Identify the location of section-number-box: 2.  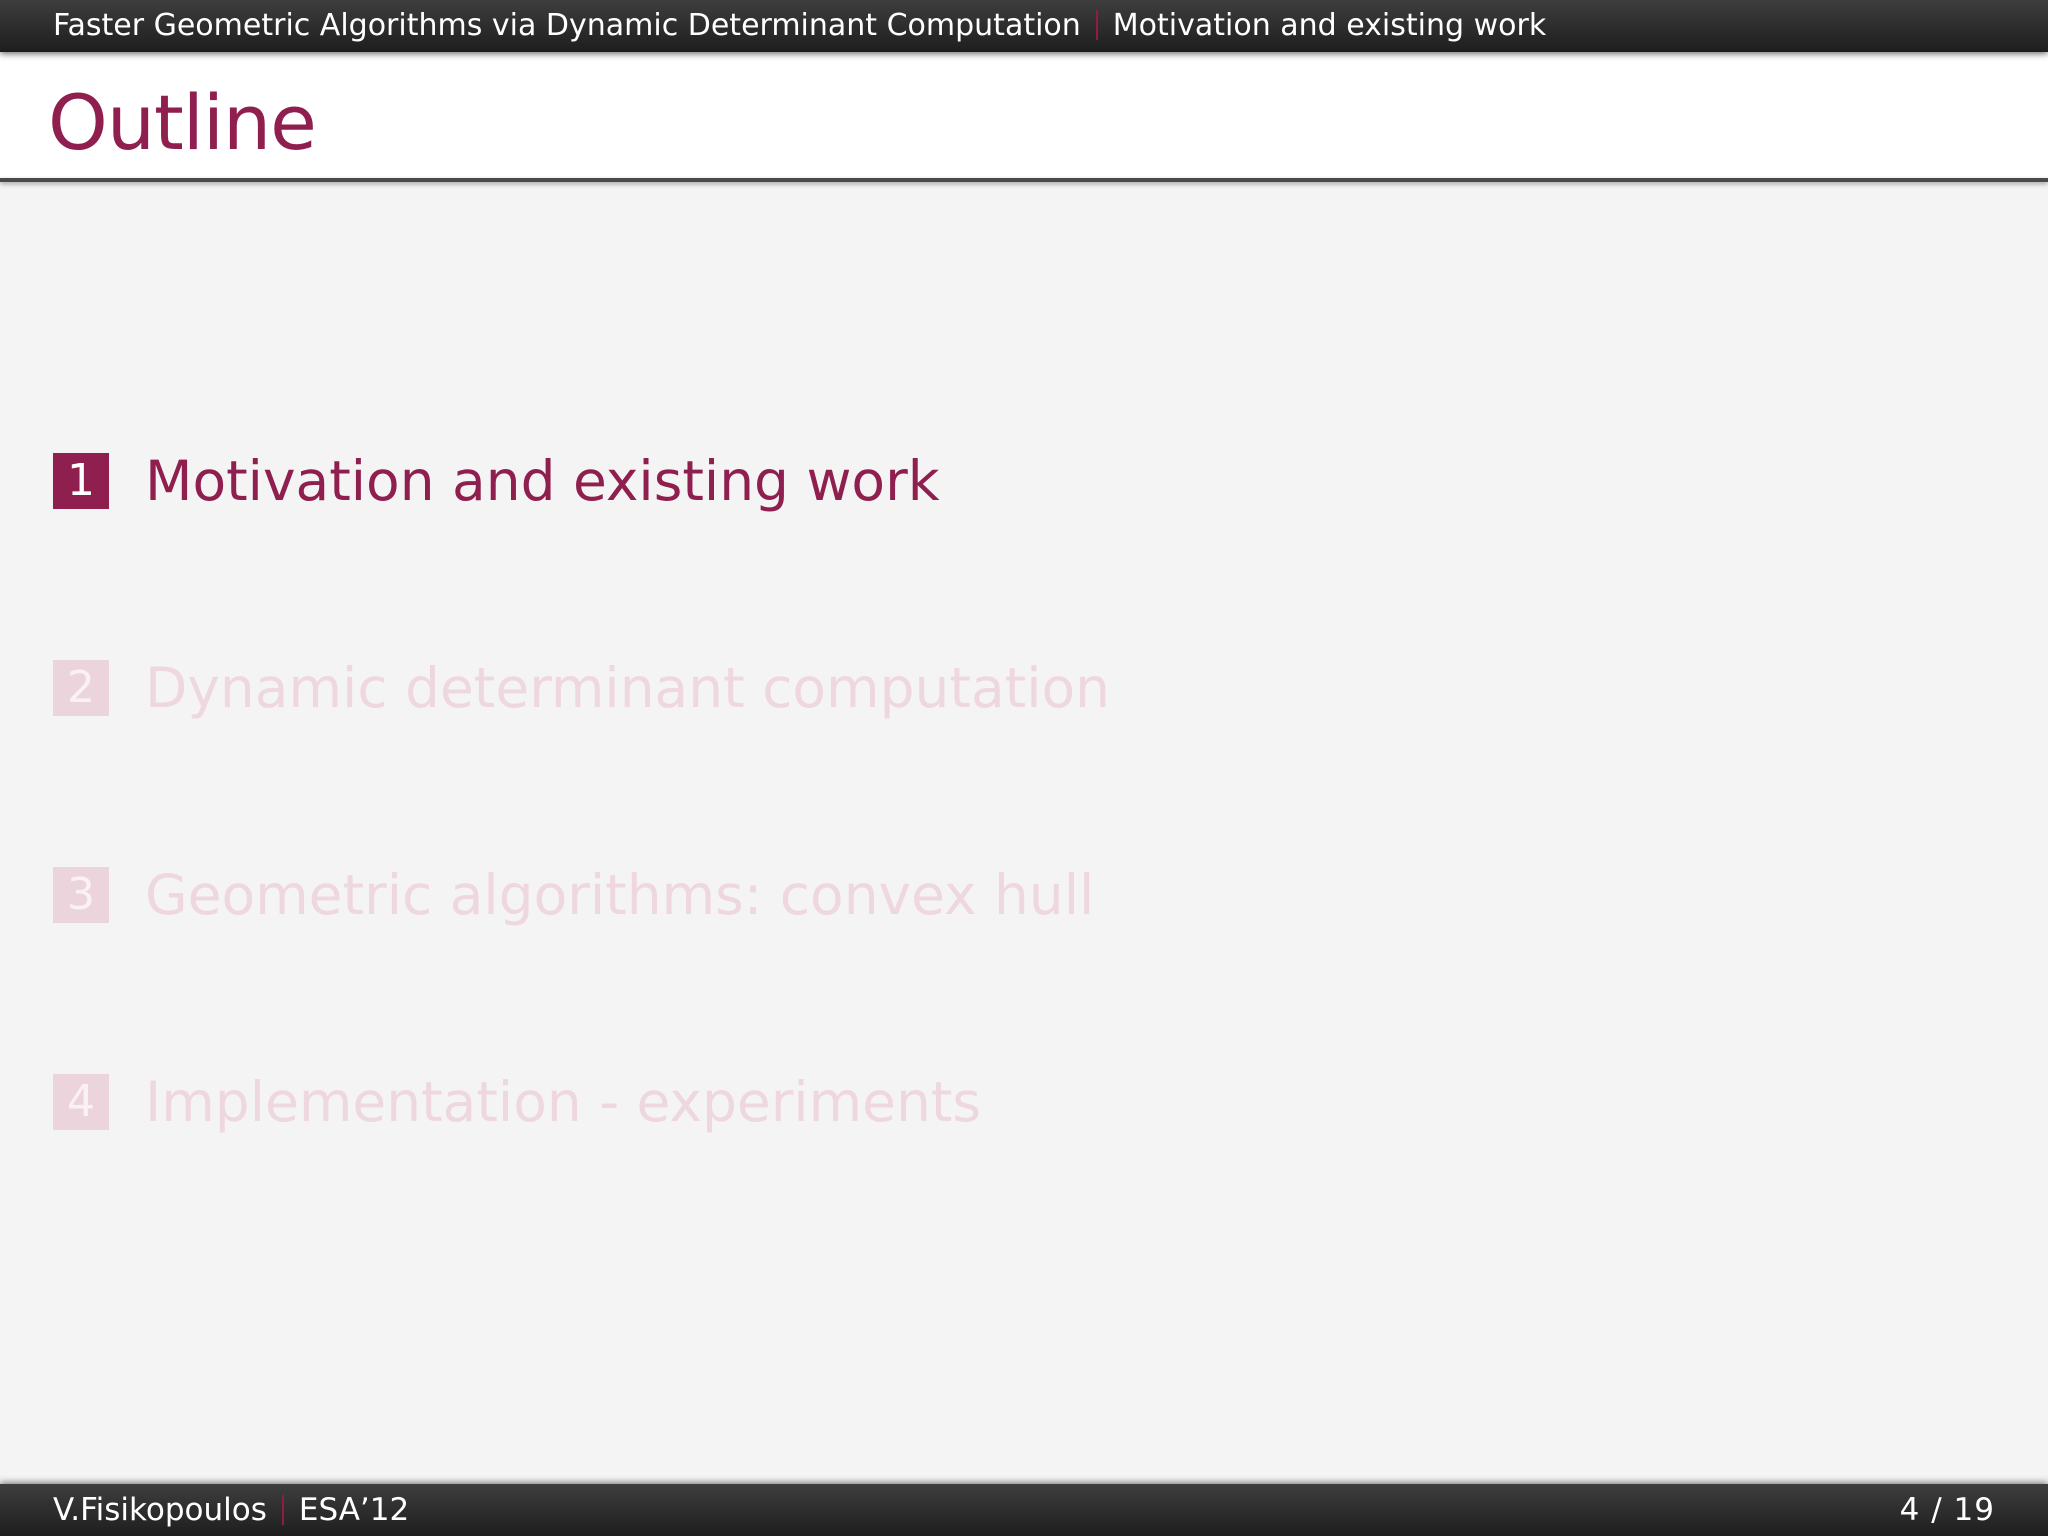
(81, 688).